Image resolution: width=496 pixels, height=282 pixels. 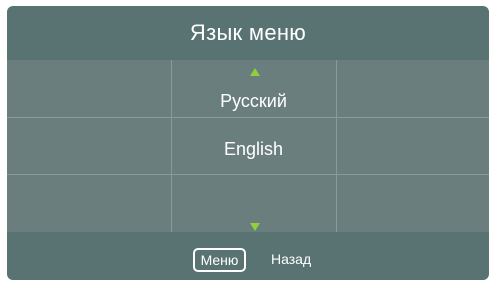 What do you see at coordinates (255, 72) in the screenshot?
I see `scroll-up-icon` at bounding box center [255, 72].